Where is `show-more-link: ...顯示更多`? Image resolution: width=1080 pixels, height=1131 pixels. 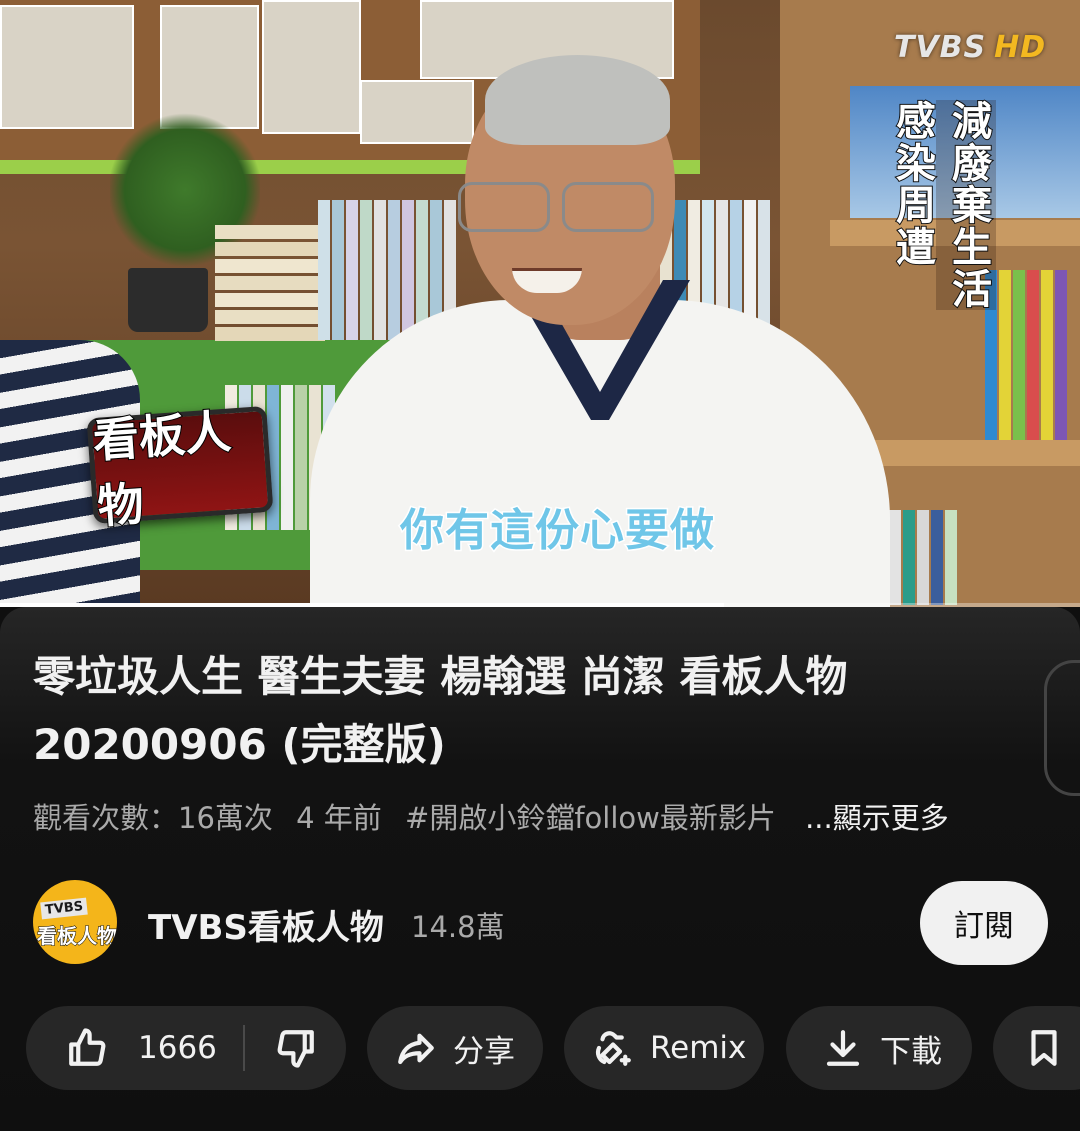
show-more-link: ...顯示更多 is located at coordinates (877, 818).